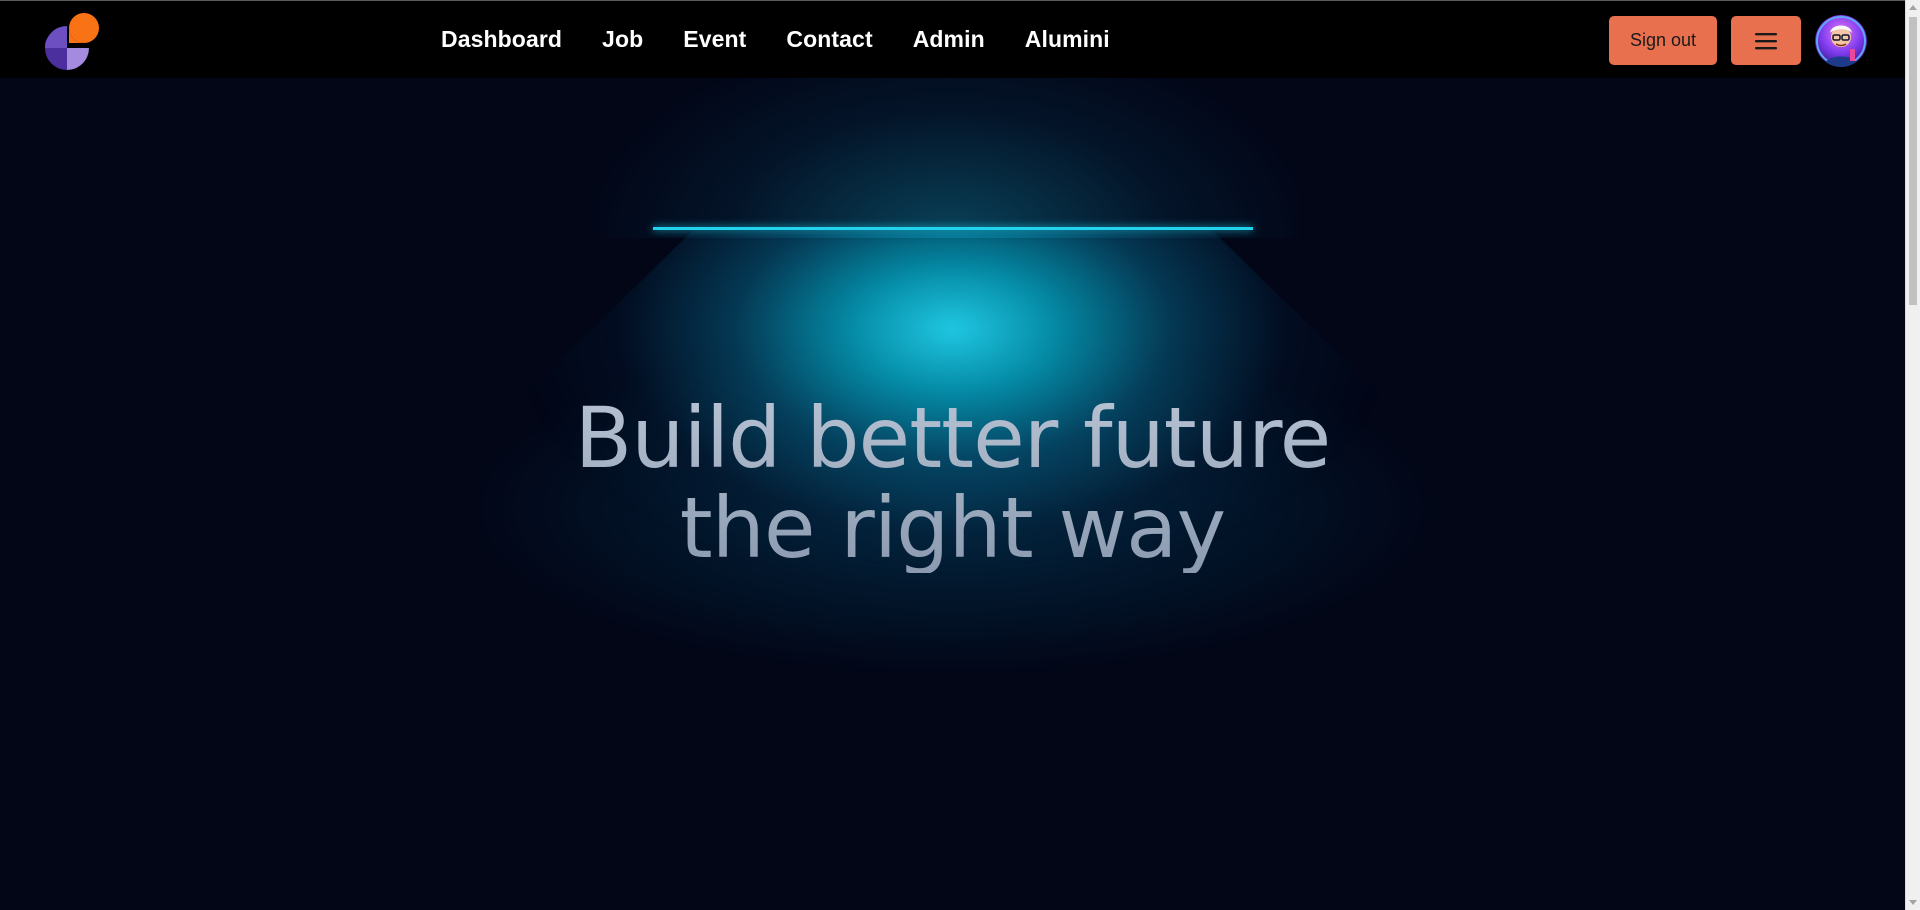 Image resolution: width=1920 pixels, height=910 pixels. I want to click on nav-dashboard: Dashboard, so click(501, 39).